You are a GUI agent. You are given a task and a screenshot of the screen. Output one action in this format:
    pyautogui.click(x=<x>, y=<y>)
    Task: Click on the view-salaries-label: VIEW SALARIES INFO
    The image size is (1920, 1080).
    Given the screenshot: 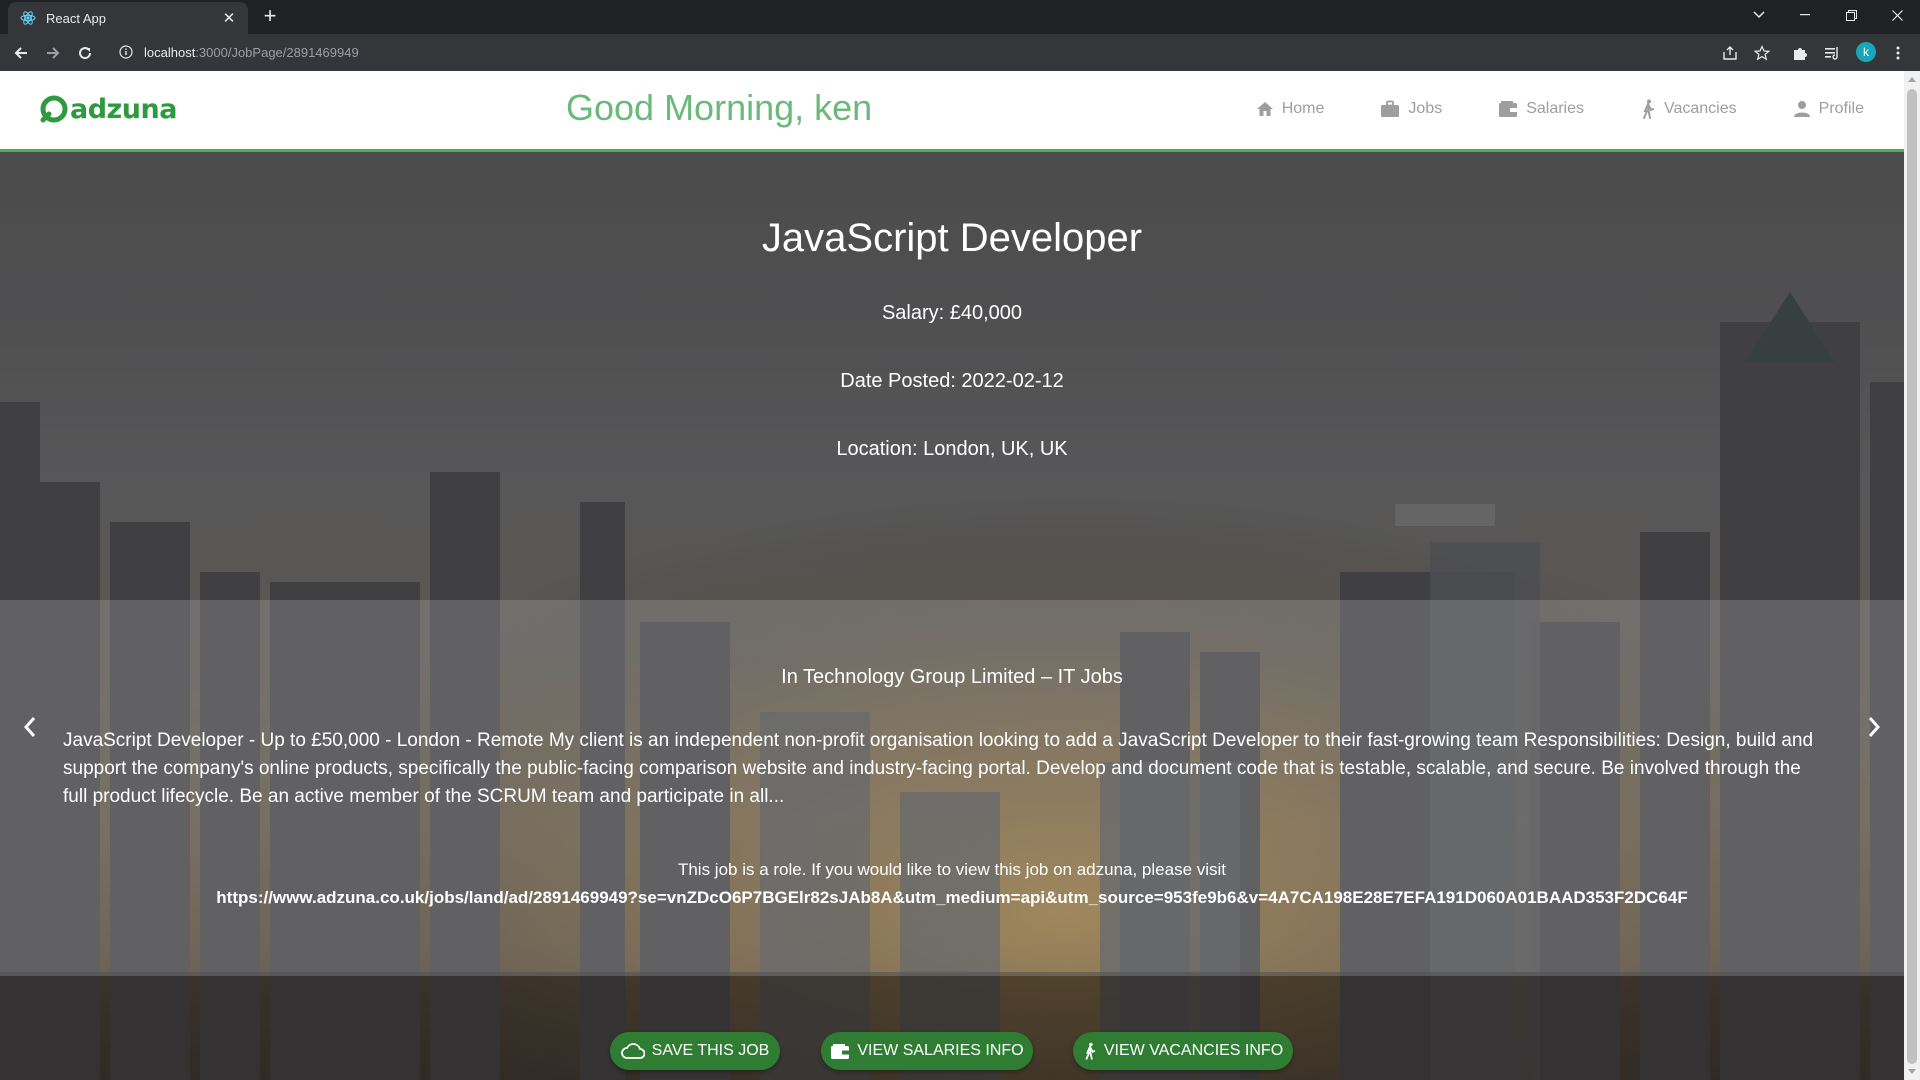 What is the action you would take?
    pyautogui.click(x=940, y=1050)
    